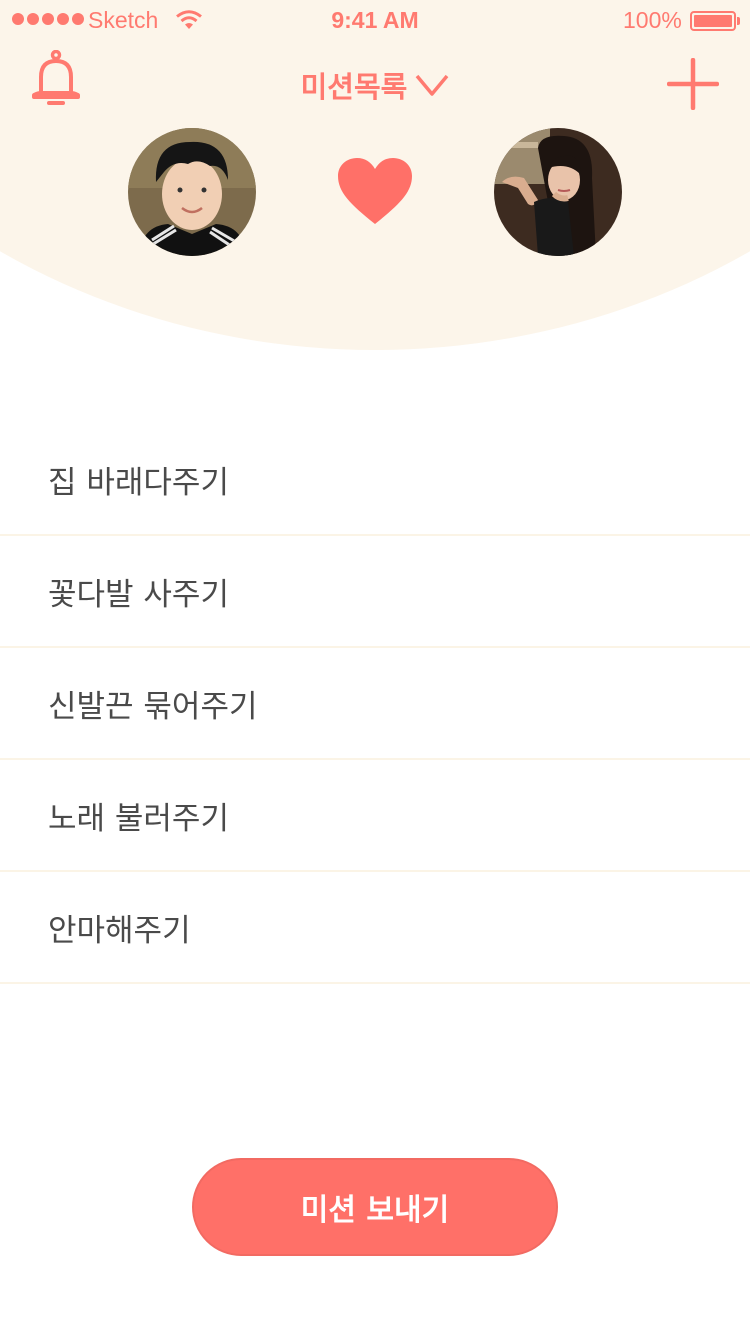 Image resolution: width=750 pixels, height=1334 pixels. What do you see at coordinates (432, 85) in the screenshot?
I see `chevron-down-icon` at bounding box center [432, 85].